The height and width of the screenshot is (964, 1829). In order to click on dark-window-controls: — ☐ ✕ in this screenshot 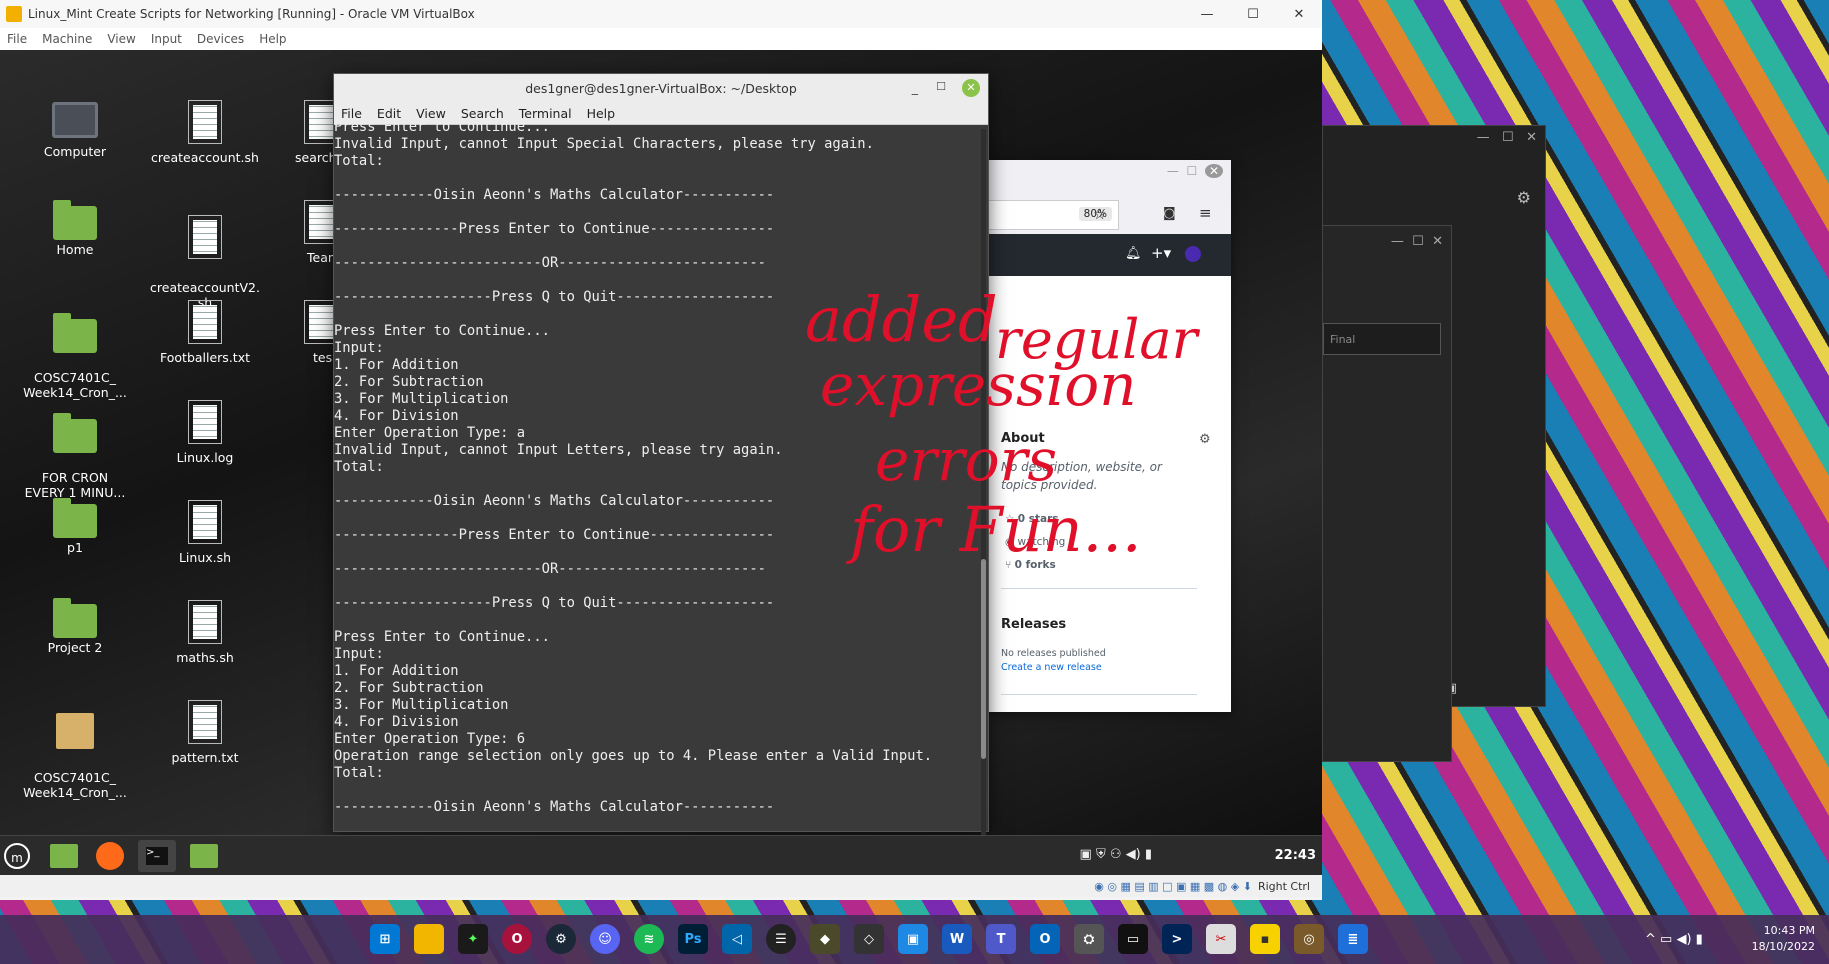, I will do `click(1506, 137)`.